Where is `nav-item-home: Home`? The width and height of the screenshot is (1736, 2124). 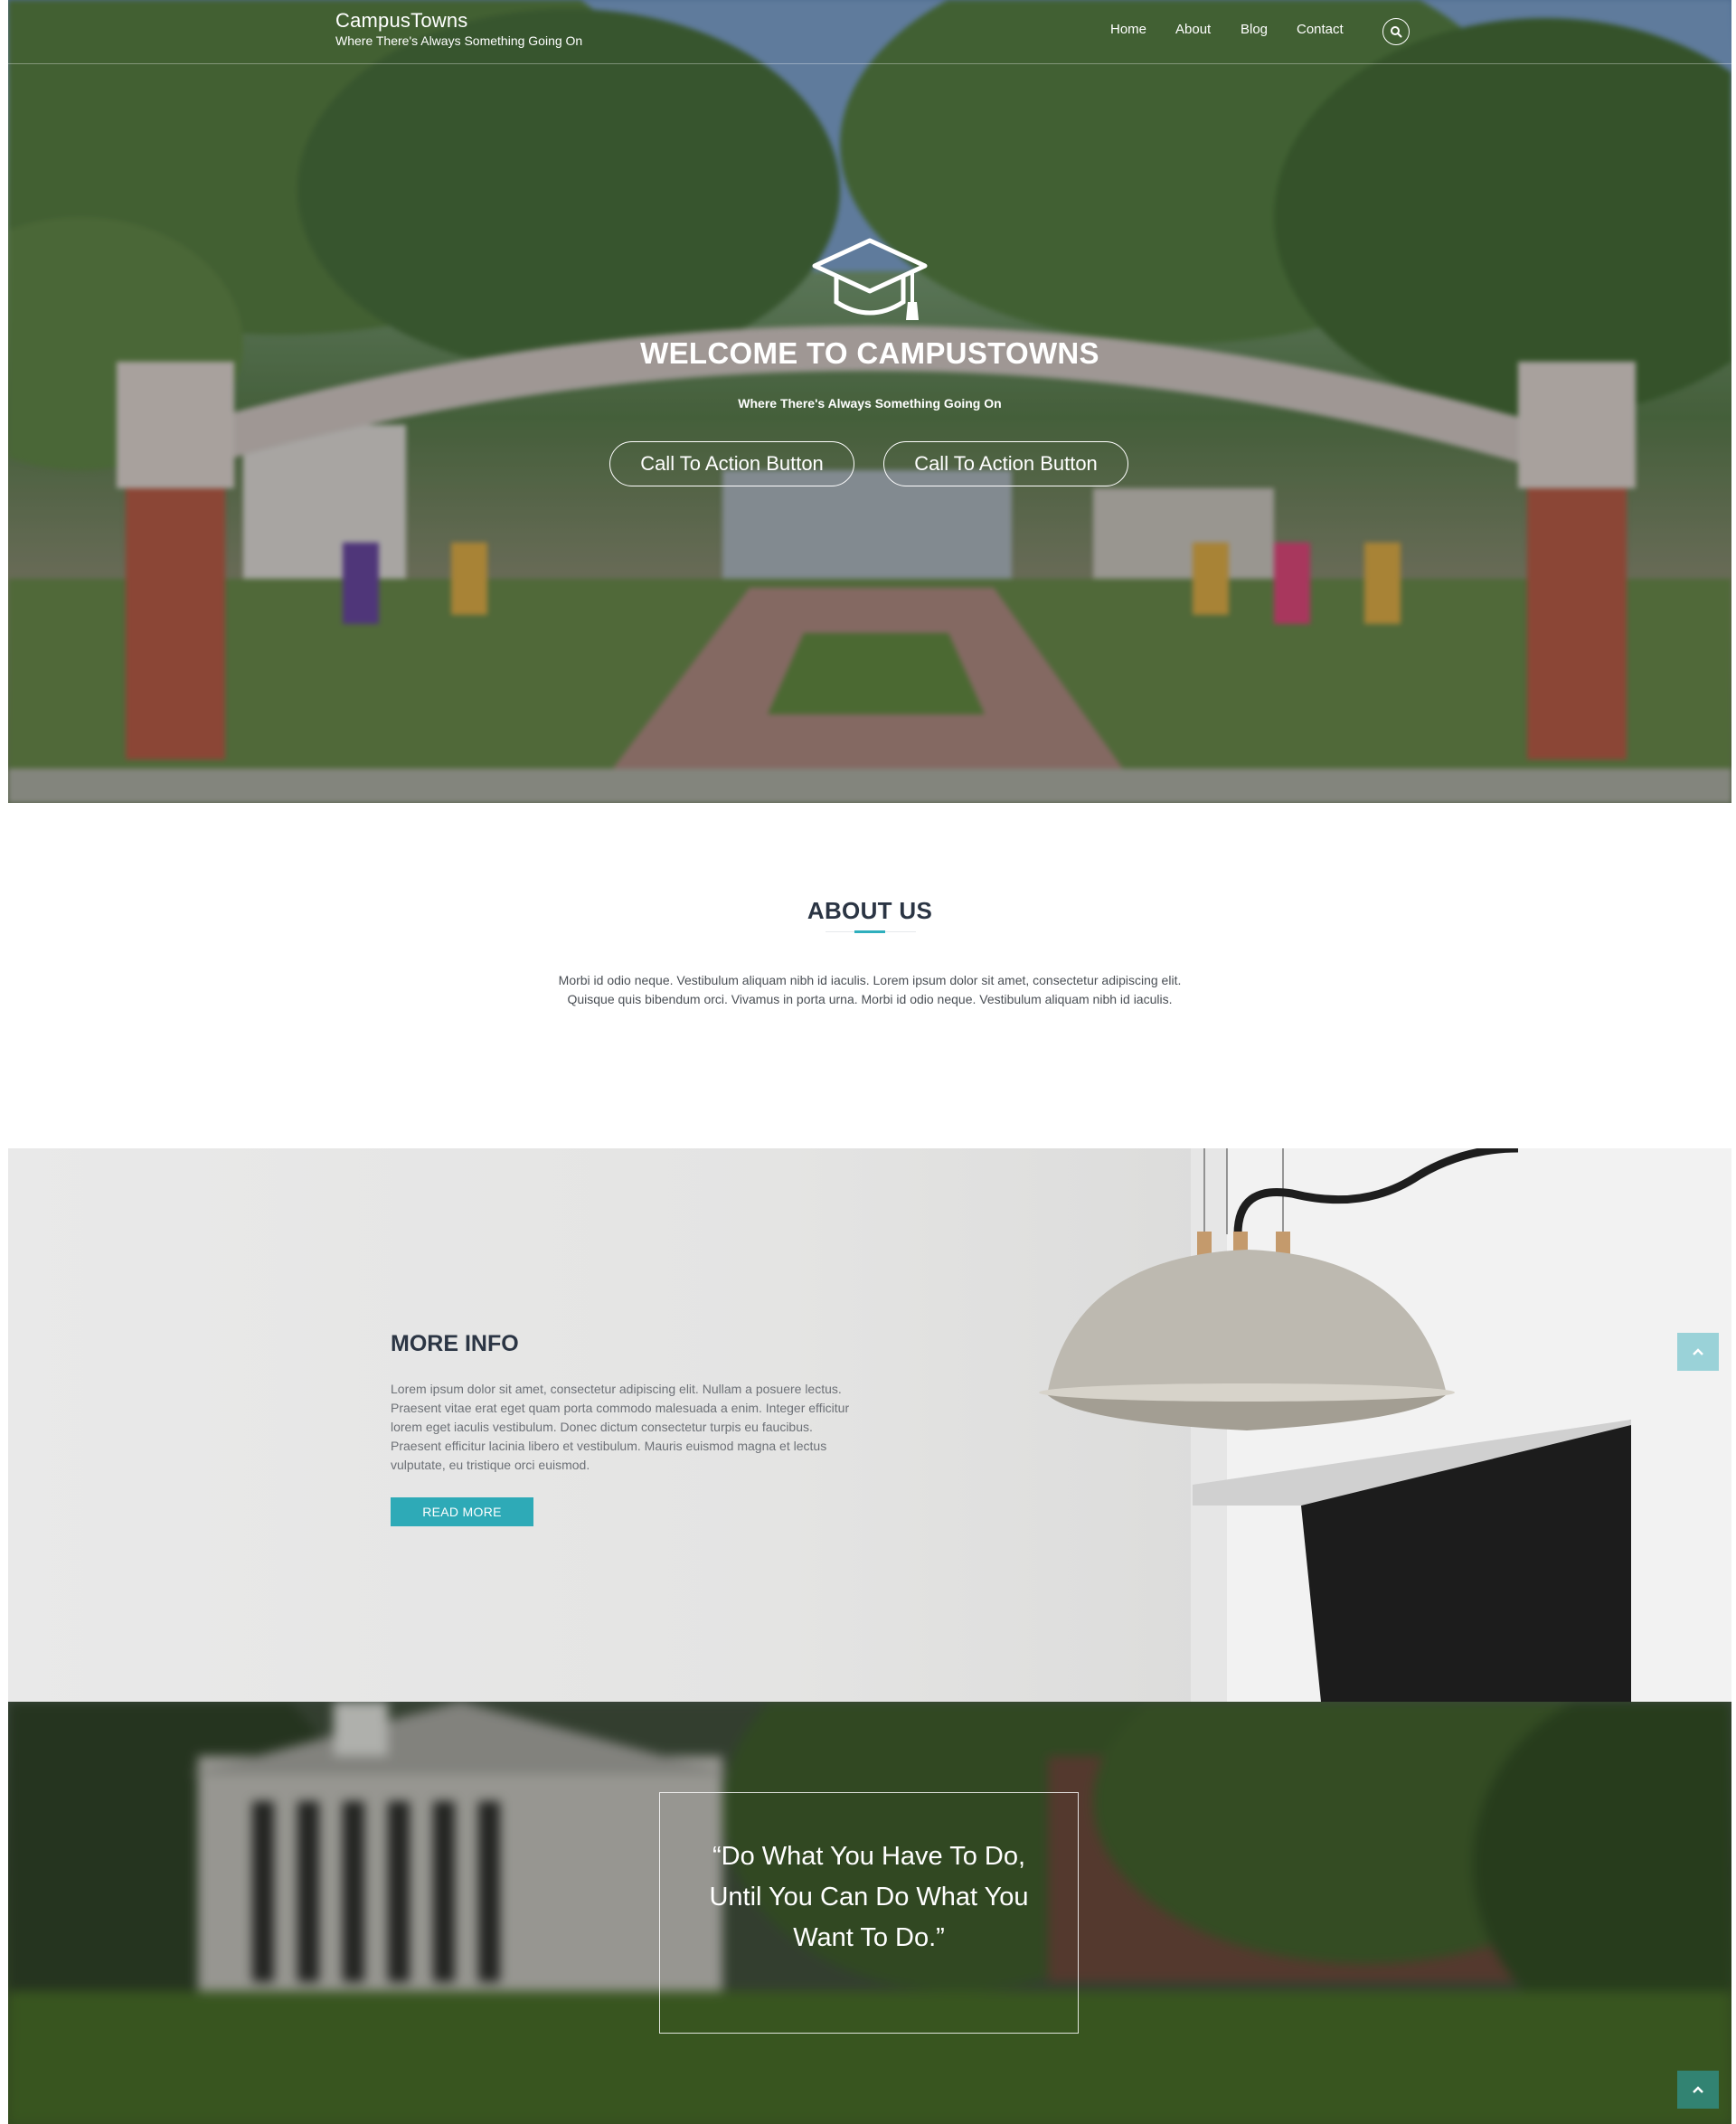 nav-item-home: Home is located at coordinates (1128, 29).